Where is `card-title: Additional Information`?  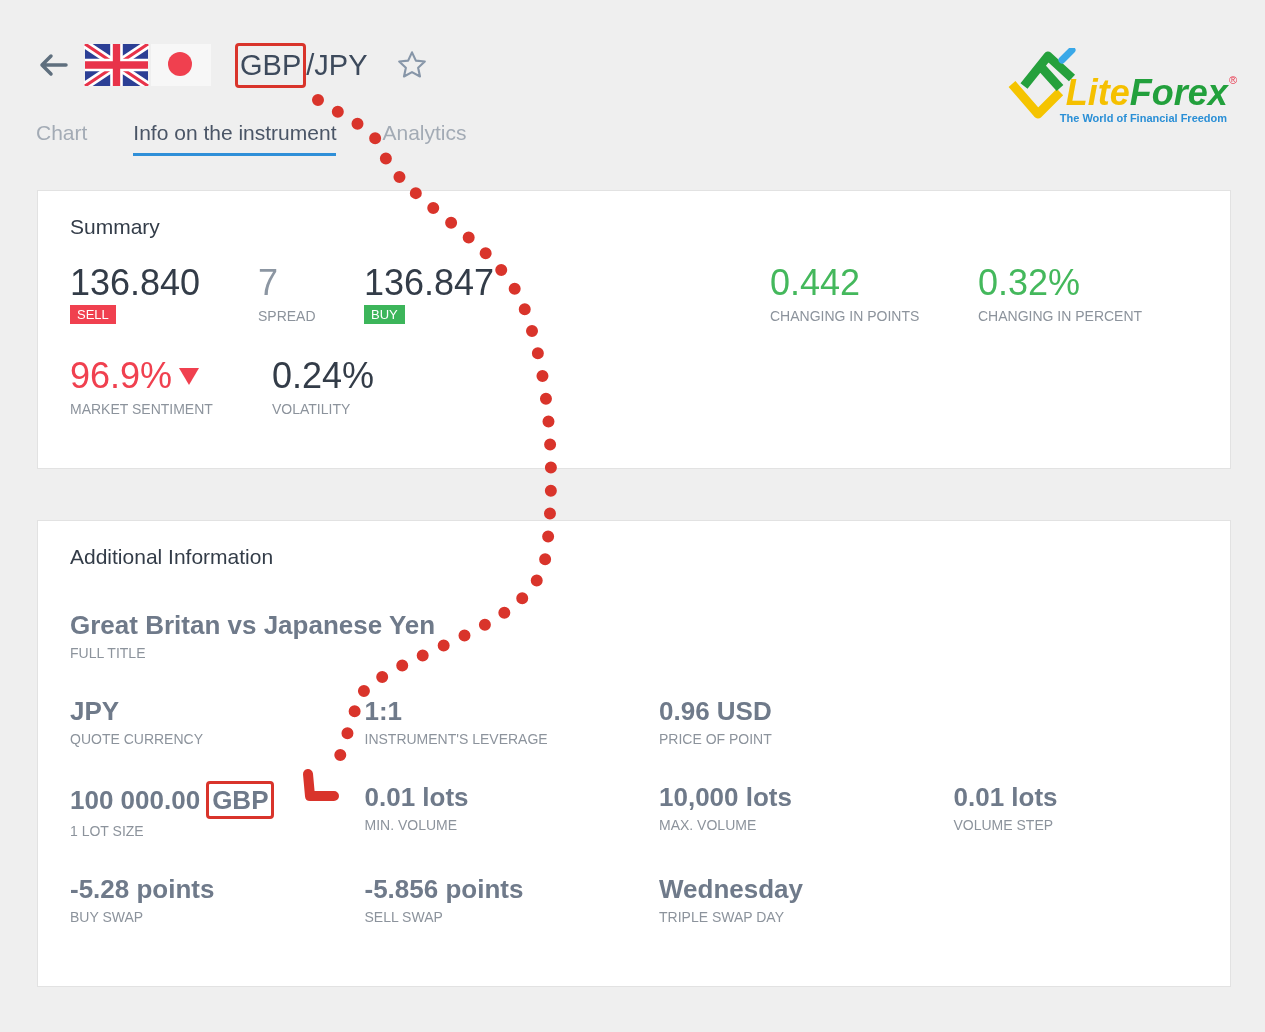 card-title: Additional Information is located at coordinates (172, 557).